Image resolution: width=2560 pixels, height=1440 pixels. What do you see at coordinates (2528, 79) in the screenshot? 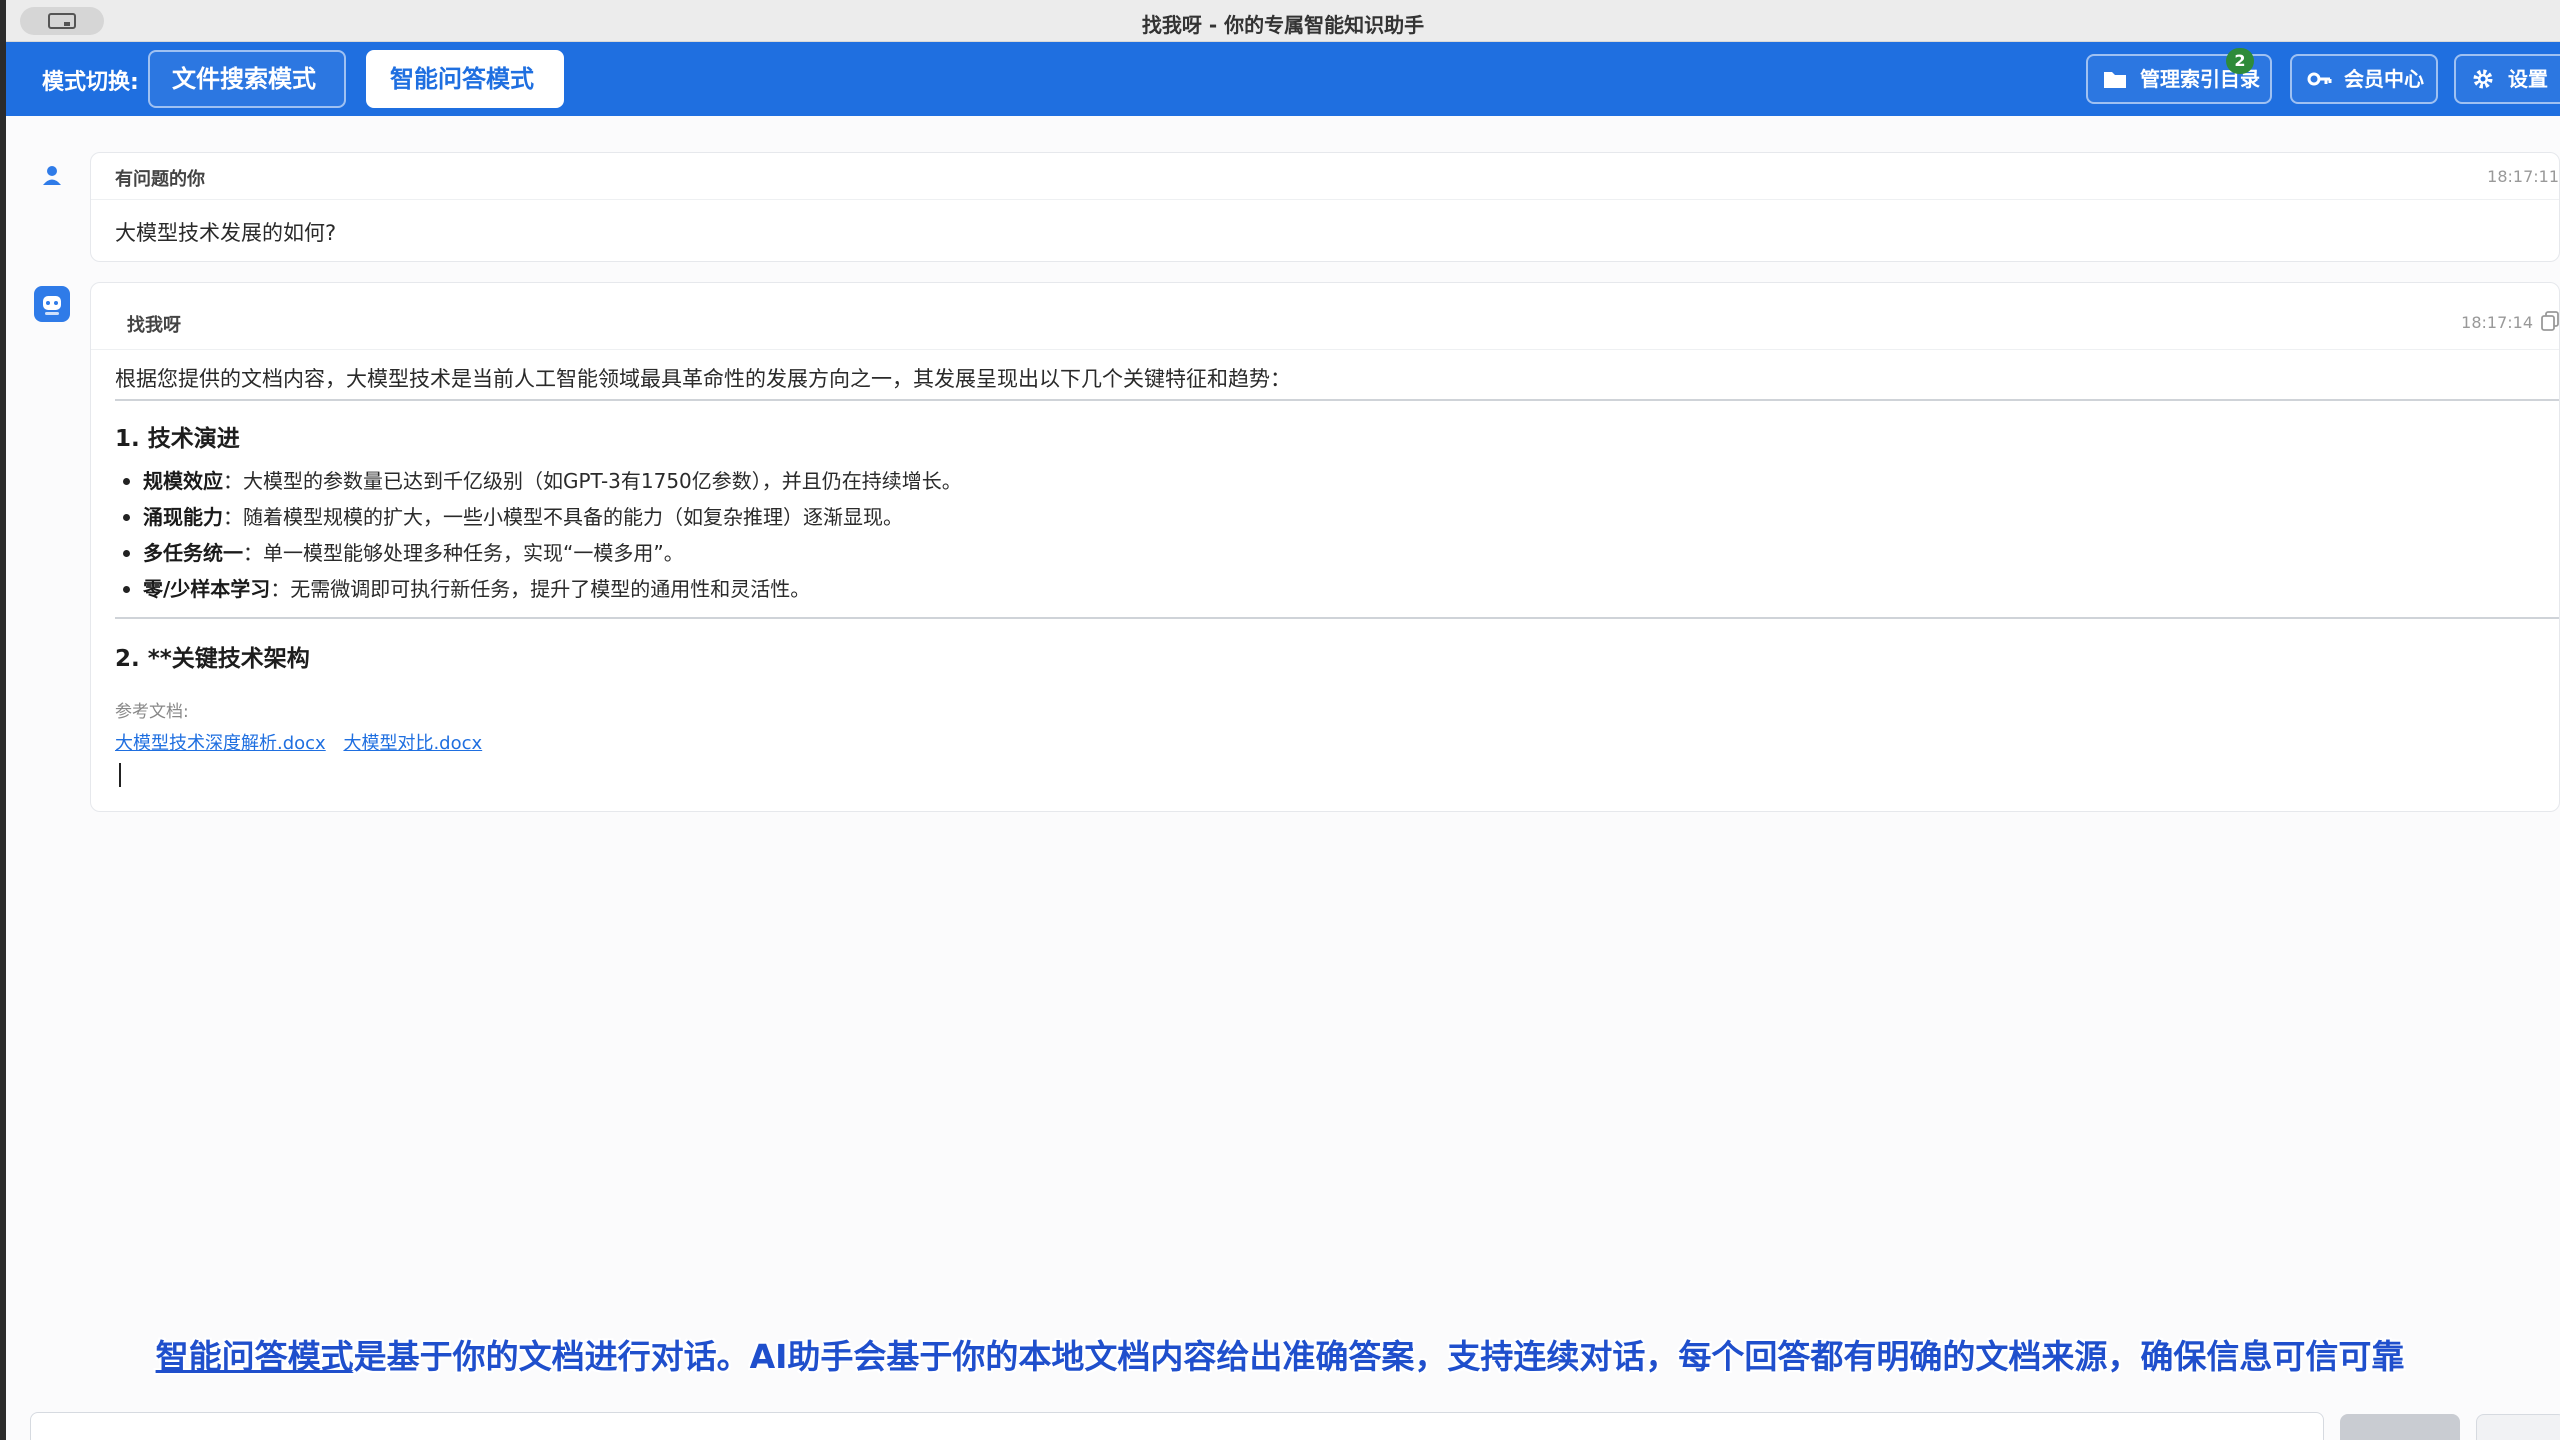
I see `settings-label: 设置` at bounding box center [2528, 79].